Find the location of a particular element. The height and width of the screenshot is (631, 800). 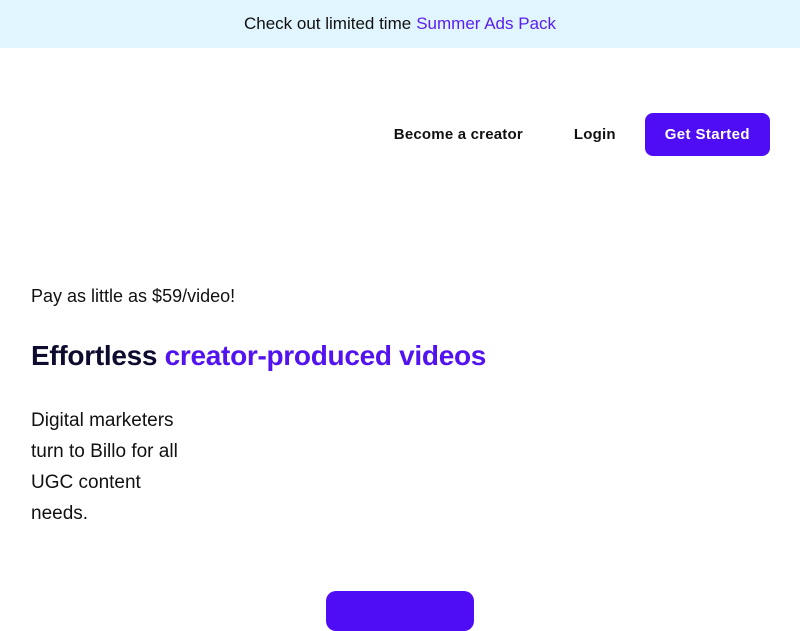

become-creator-link: Become a creator is located at coordinates (458, 134).